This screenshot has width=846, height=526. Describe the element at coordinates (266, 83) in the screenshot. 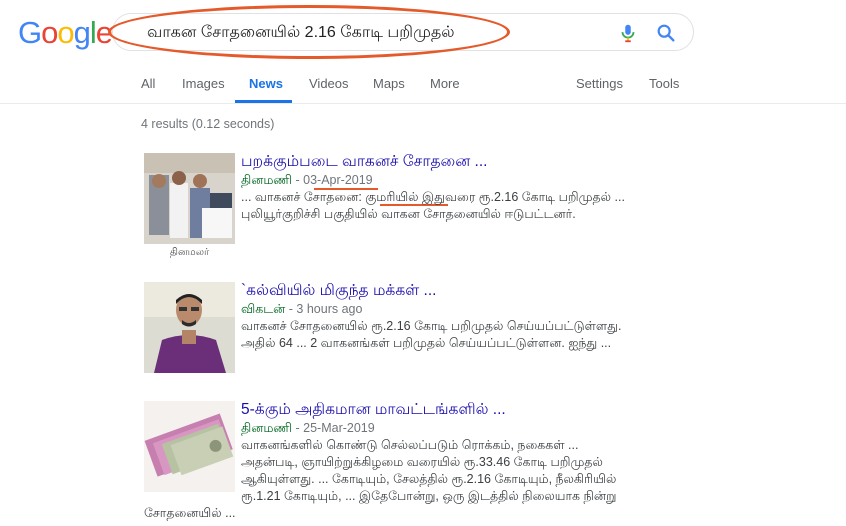

I see `tab-news: News` at that location.